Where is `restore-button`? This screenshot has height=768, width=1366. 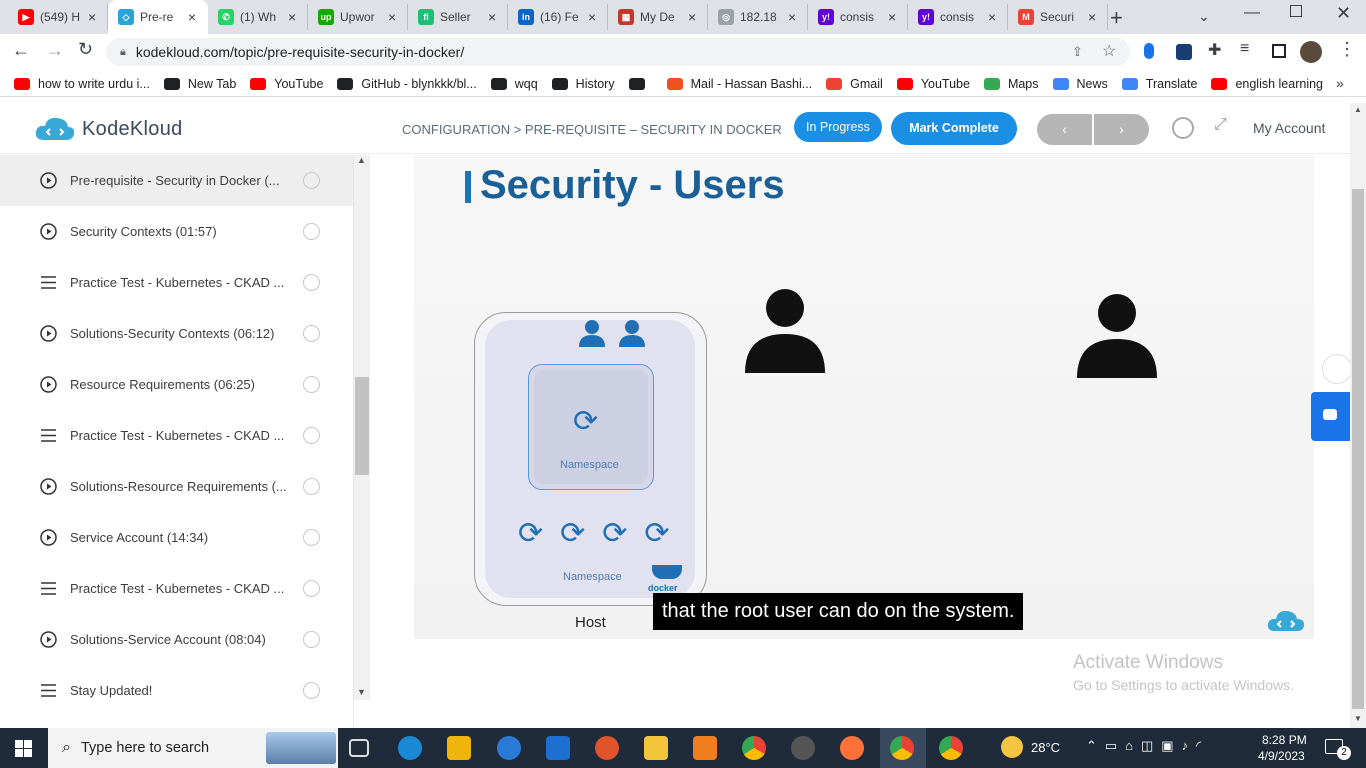
restore-button is located at coordinates (1296, 11).